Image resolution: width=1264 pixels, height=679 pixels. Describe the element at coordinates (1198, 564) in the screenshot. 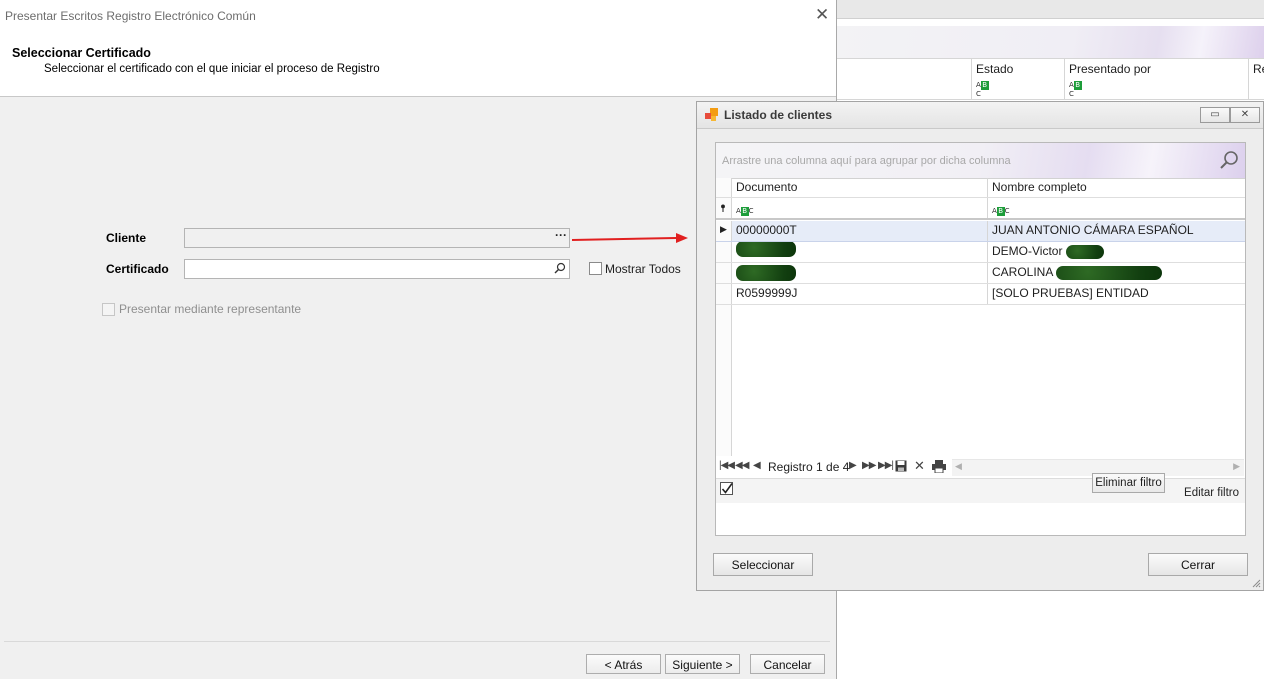

I see `close-button: Cerrar` at that location.